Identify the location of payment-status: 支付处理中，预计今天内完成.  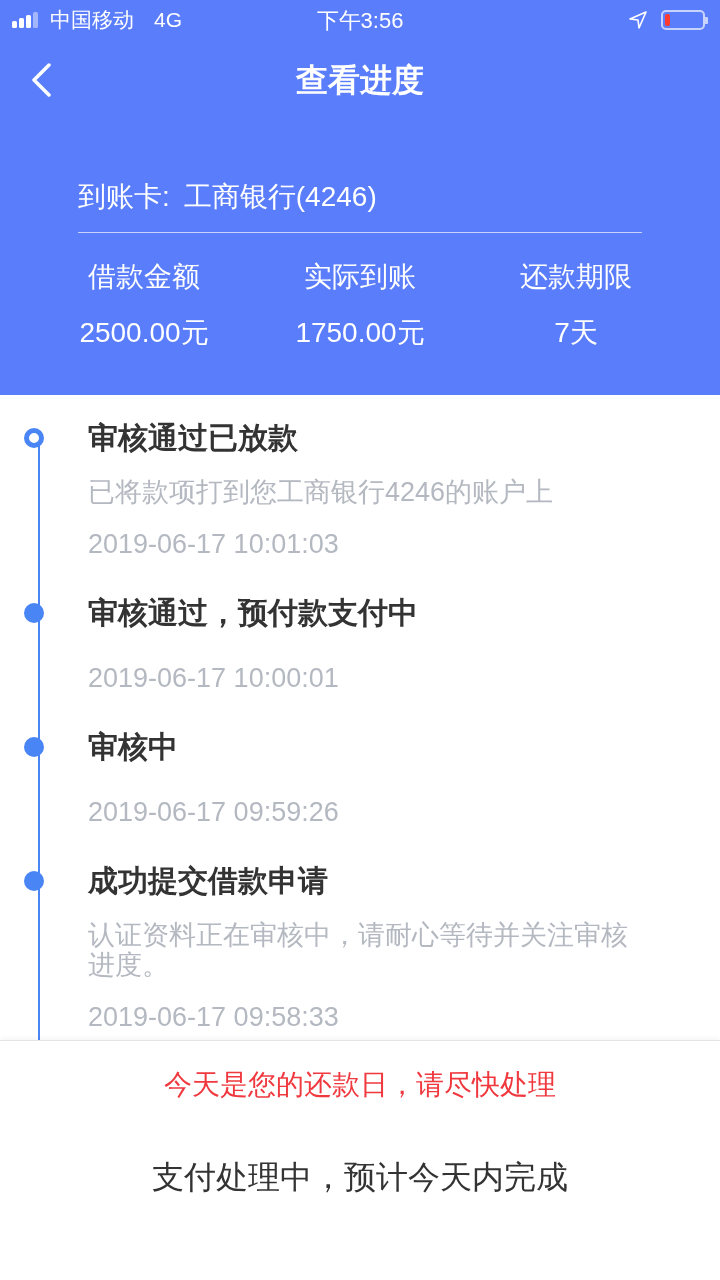
(360, 1177).